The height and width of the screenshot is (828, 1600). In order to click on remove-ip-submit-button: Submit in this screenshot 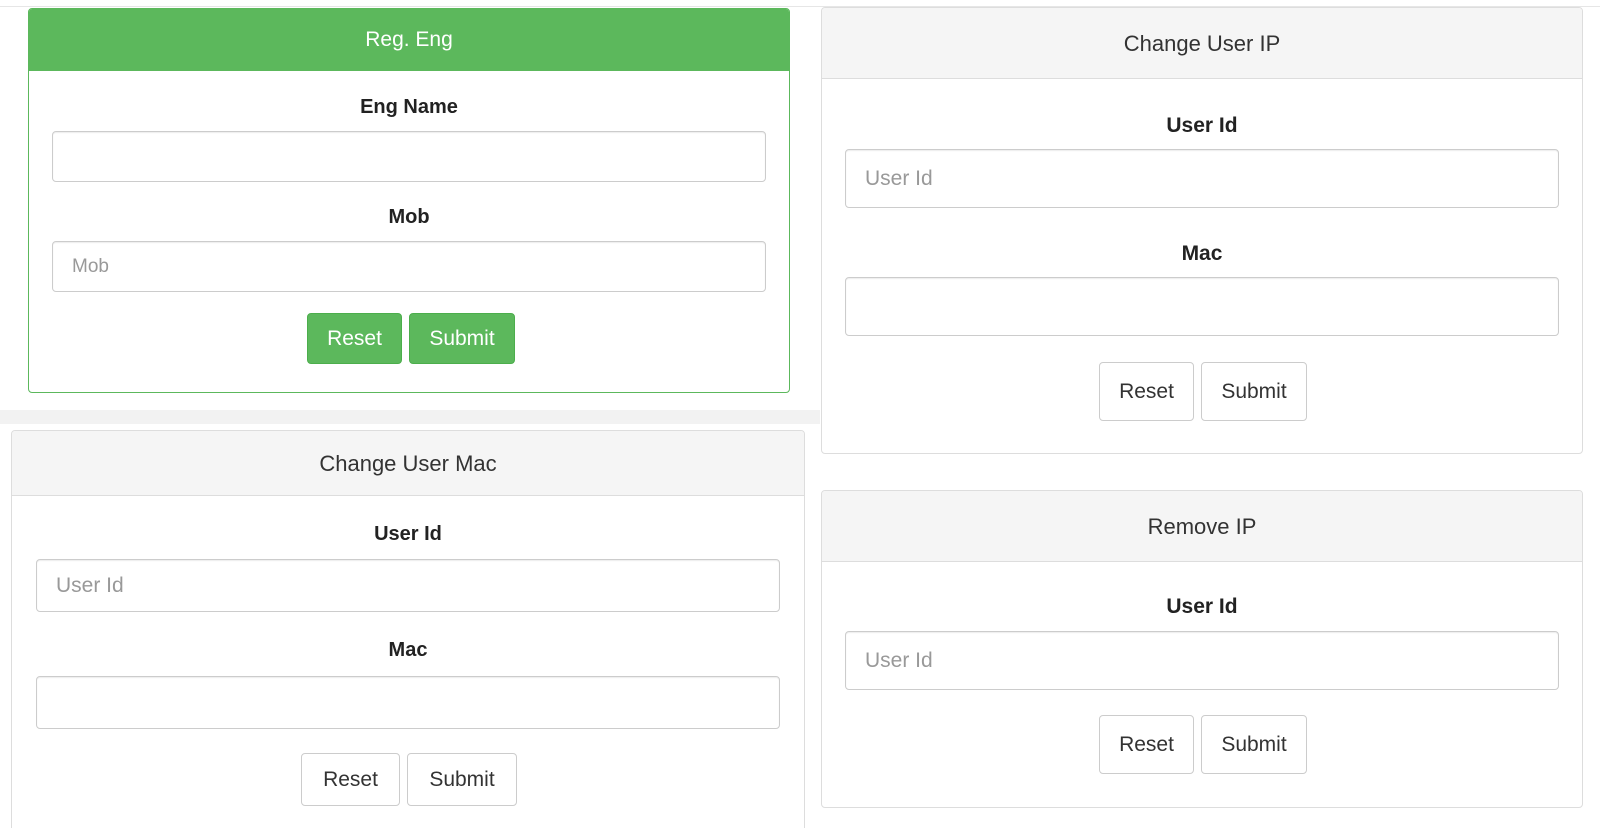, I will do `click(1254, 744)`.